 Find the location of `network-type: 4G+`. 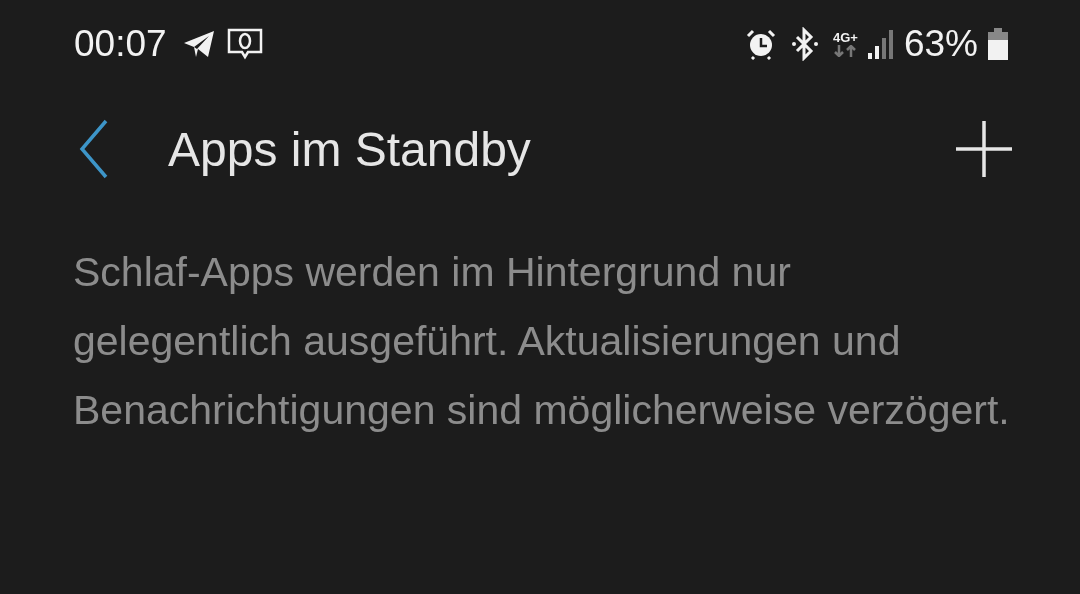

network-type: 4G+ is located at coordinates (845, 38).